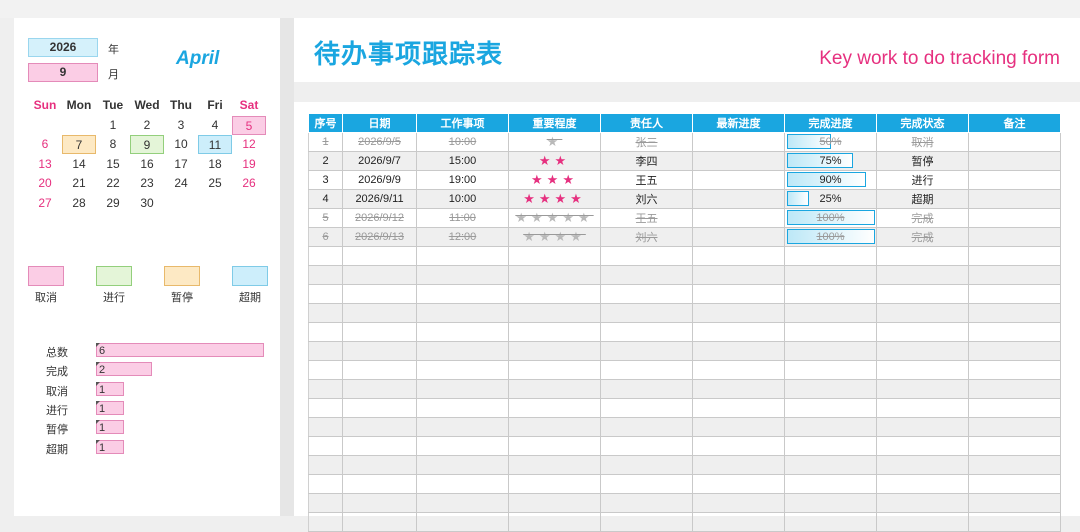  Describe the element at coordinates (922, 199) in the screenshot. I see `row-status: 超期` at that location.